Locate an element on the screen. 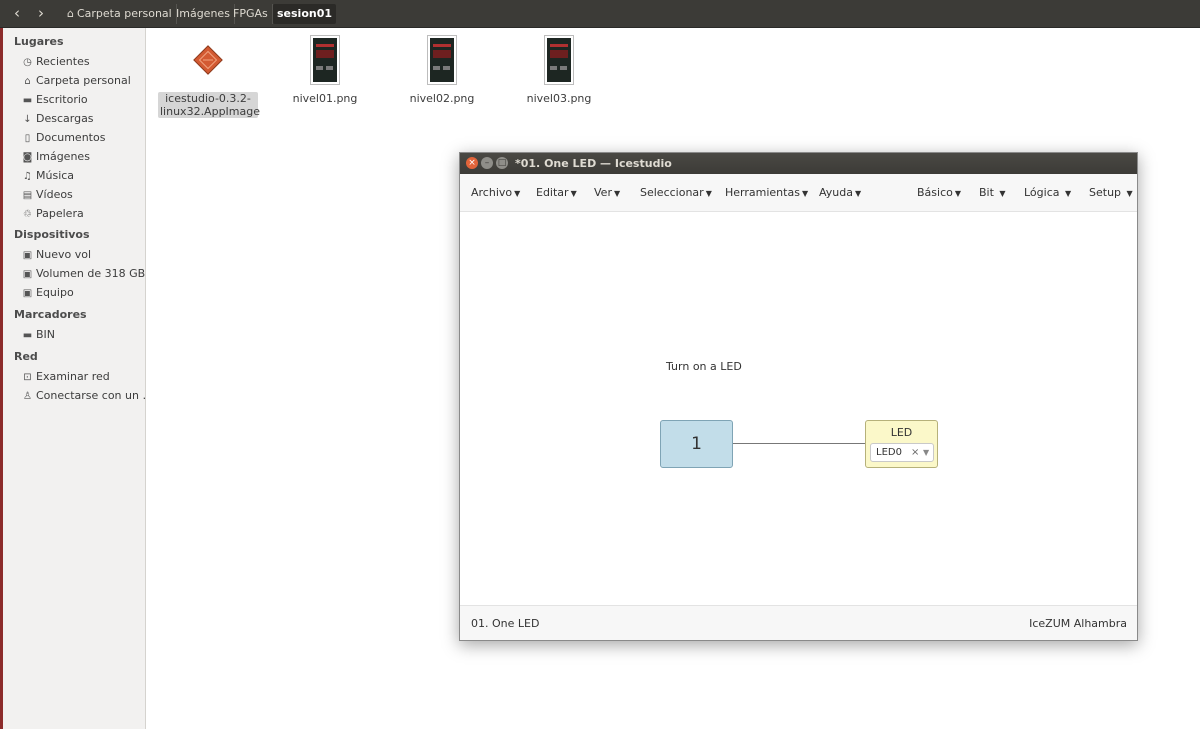  file-label: nivel01.png is located at coordinates (325, 98).